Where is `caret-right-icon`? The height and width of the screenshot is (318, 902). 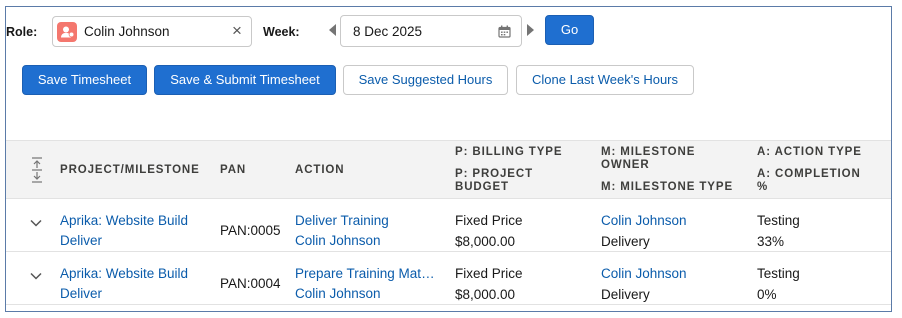 caret-right-icon is located at coordinates (530, 30).